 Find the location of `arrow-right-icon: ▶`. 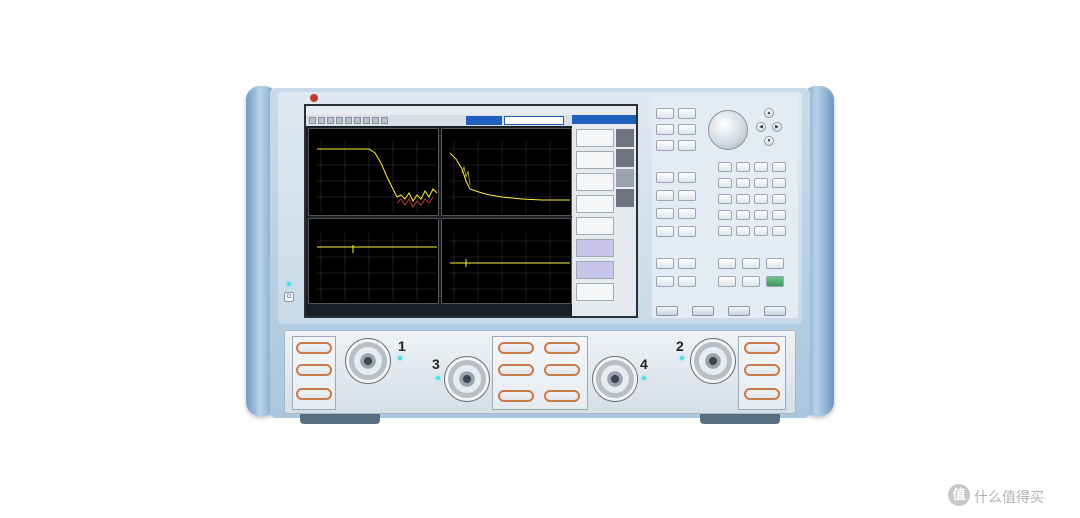

arrow-right-icon: ▶ is located at coordinates (777, 127).